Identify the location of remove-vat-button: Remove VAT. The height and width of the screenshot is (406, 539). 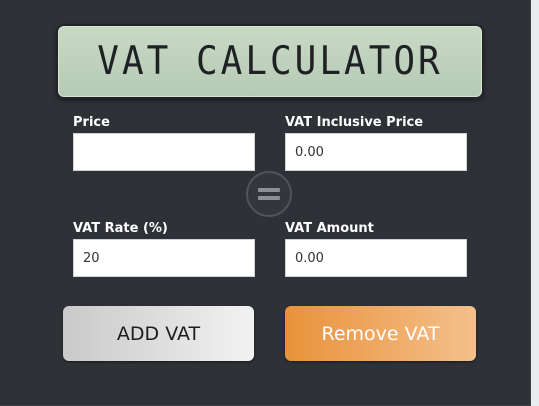
(380, 333).